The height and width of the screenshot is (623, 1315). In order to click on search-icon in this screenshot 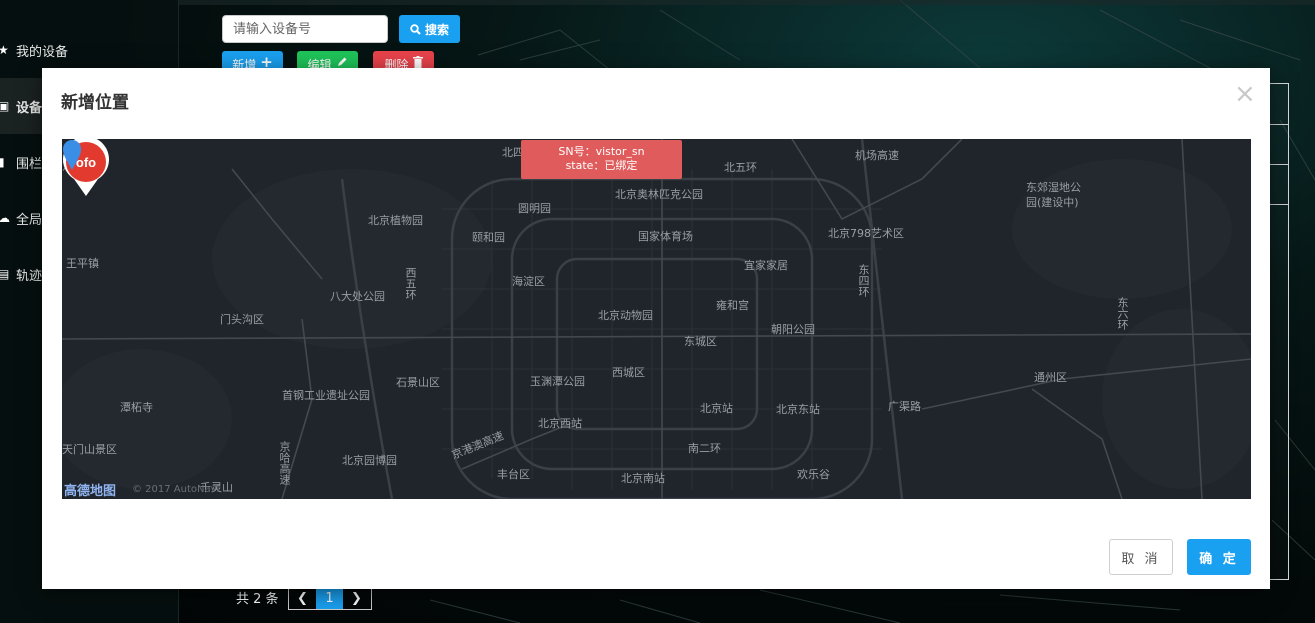, I will do `click(415, 29)`.